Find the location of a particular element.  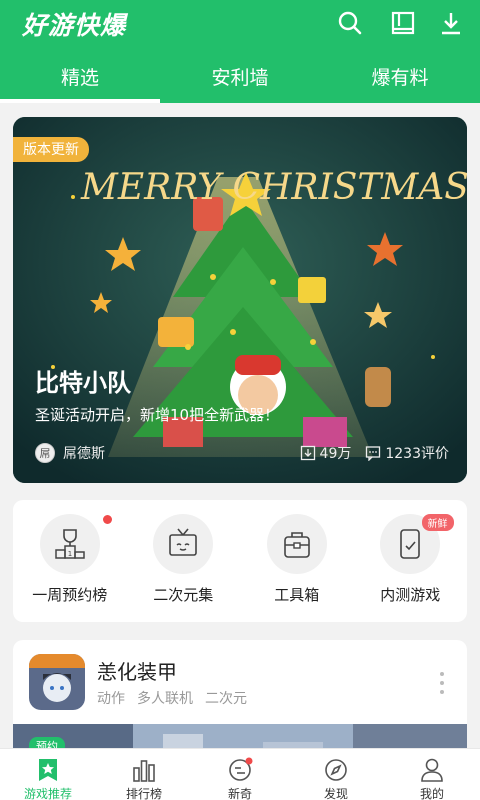

banner-game-title: 比特小队 is located at coordinates (83, 383).